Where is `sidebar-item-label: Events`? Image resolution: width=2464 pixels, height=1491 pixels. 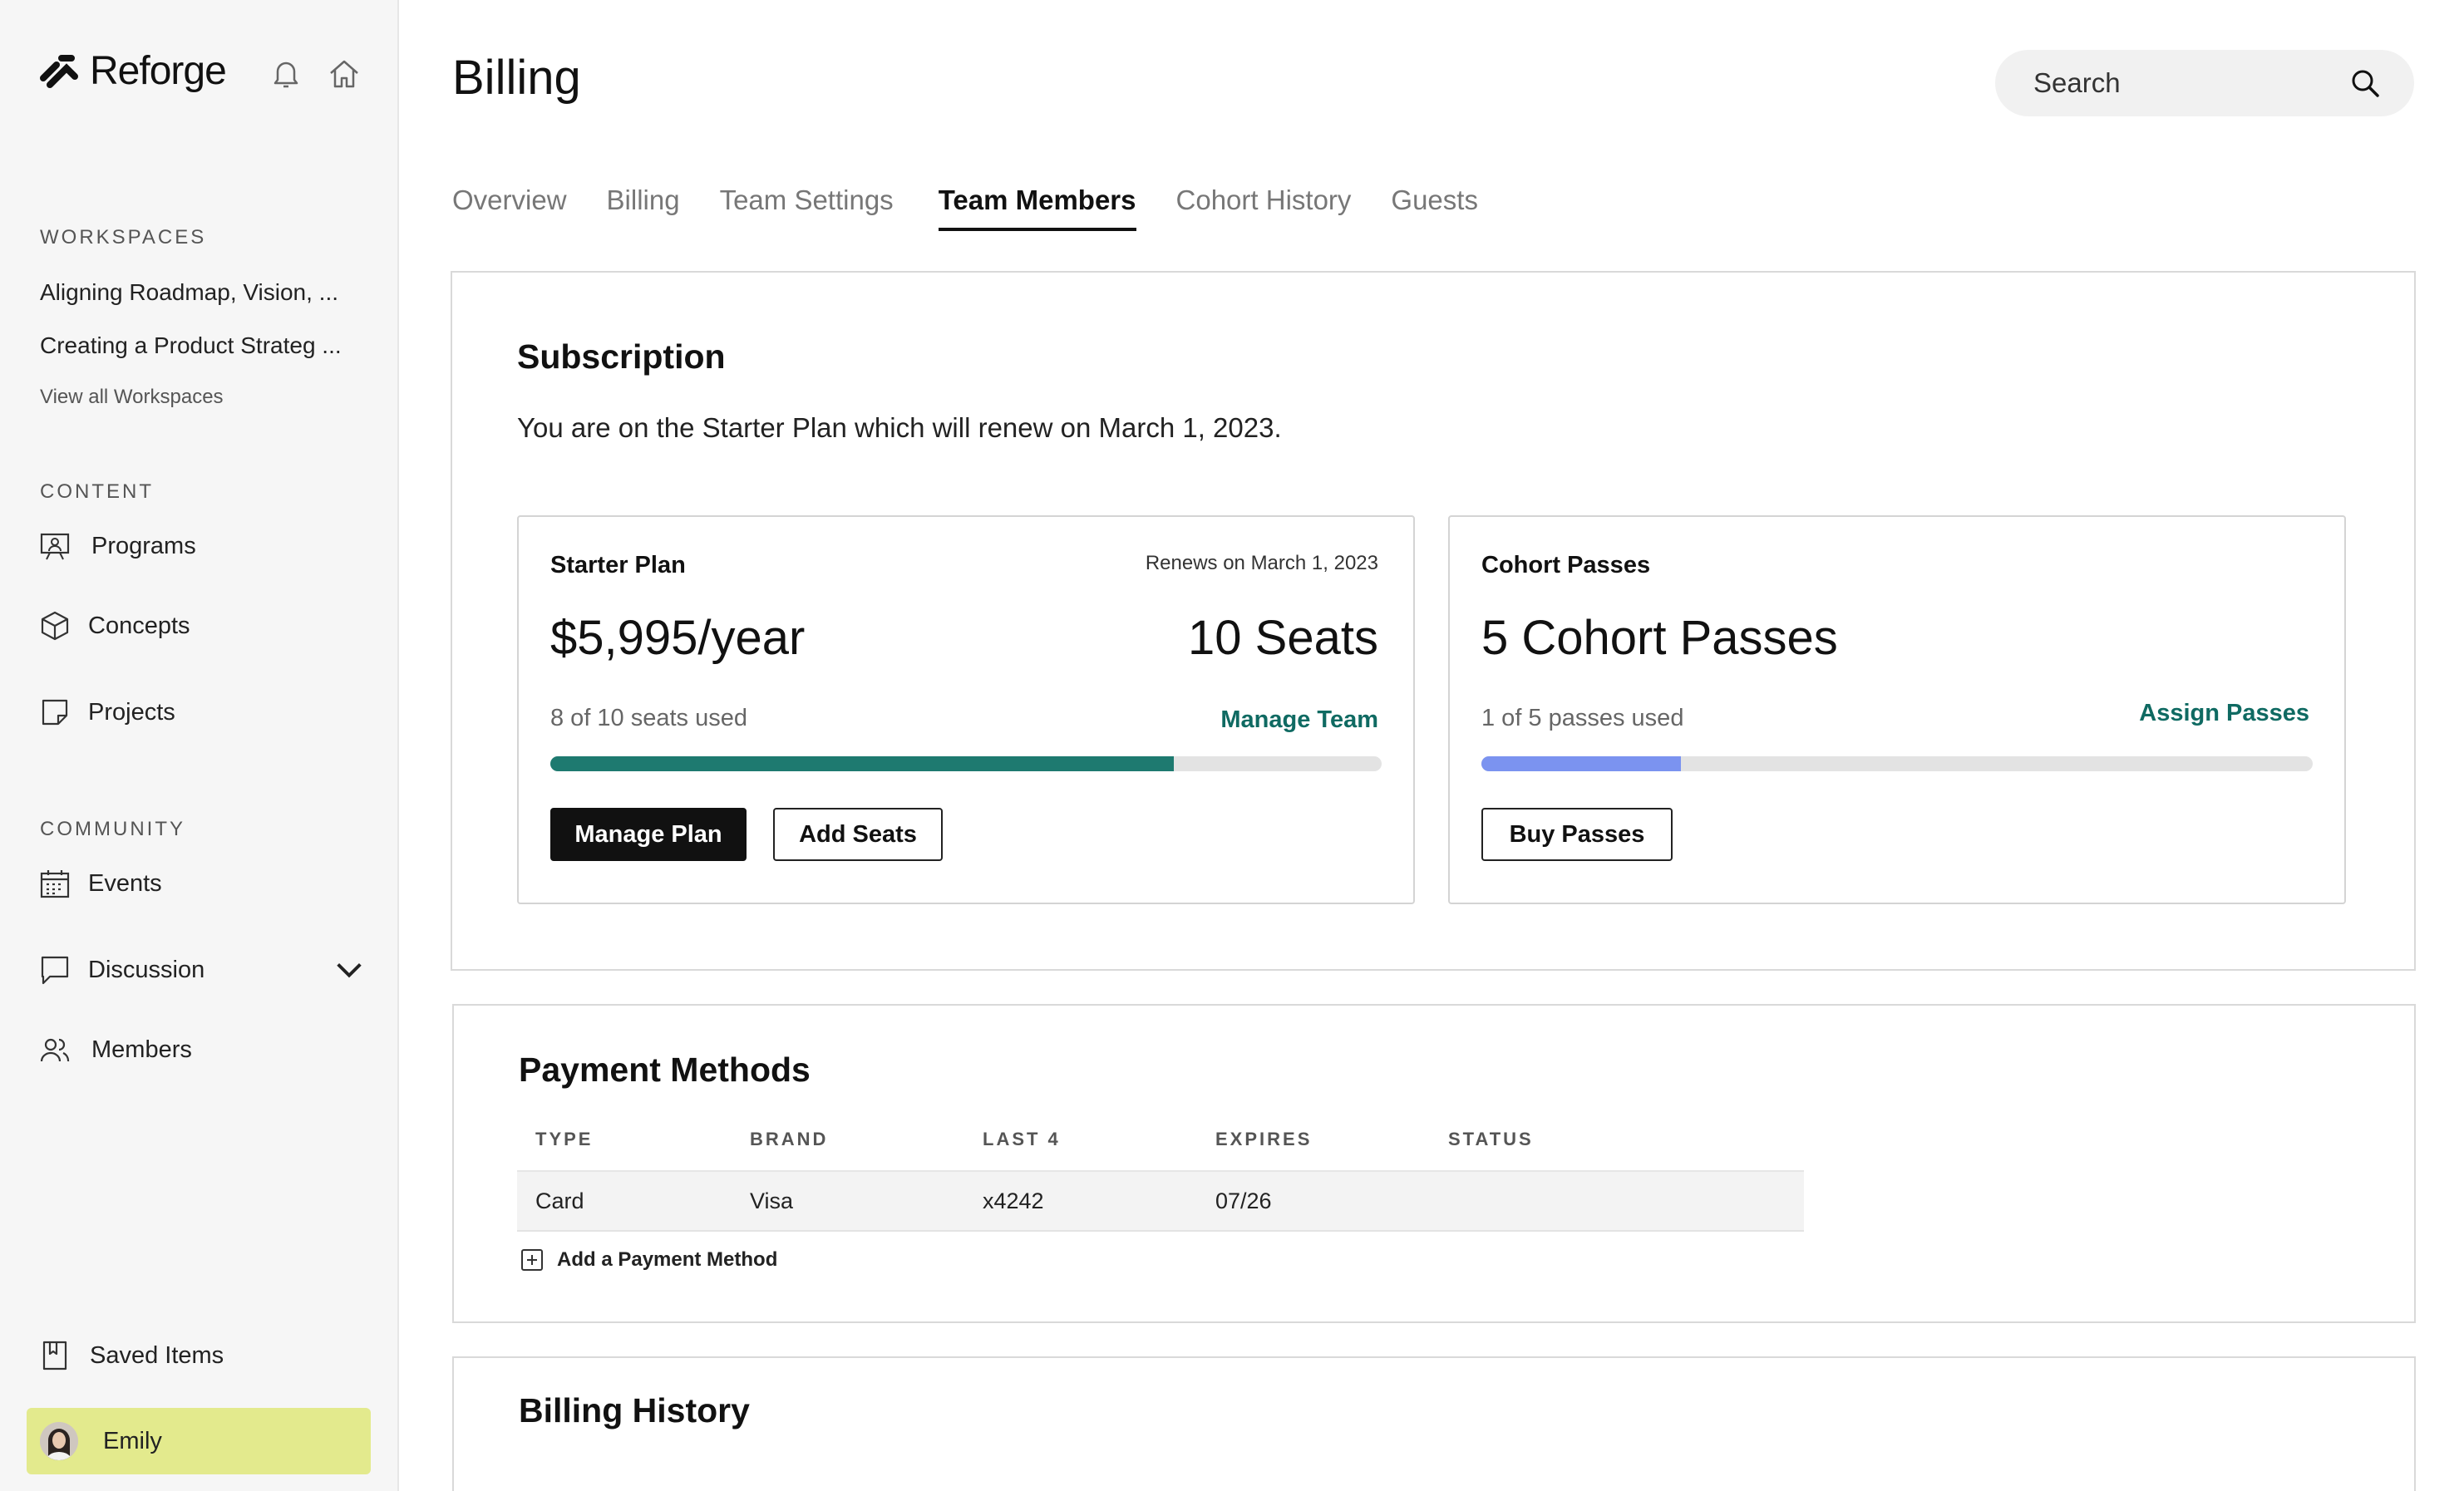 sidebar-item-label: Events is located at coordinates (125, 883).